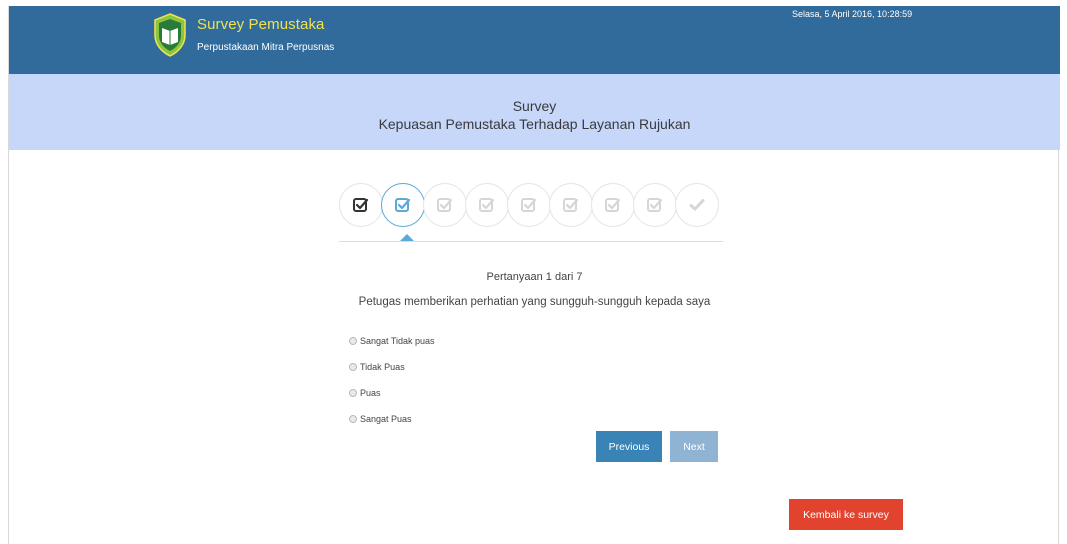 The image size is (1067, 544). I want to click on app-subtitle: Perpustakaan Mitra Perpusnas, so click(266, 47).